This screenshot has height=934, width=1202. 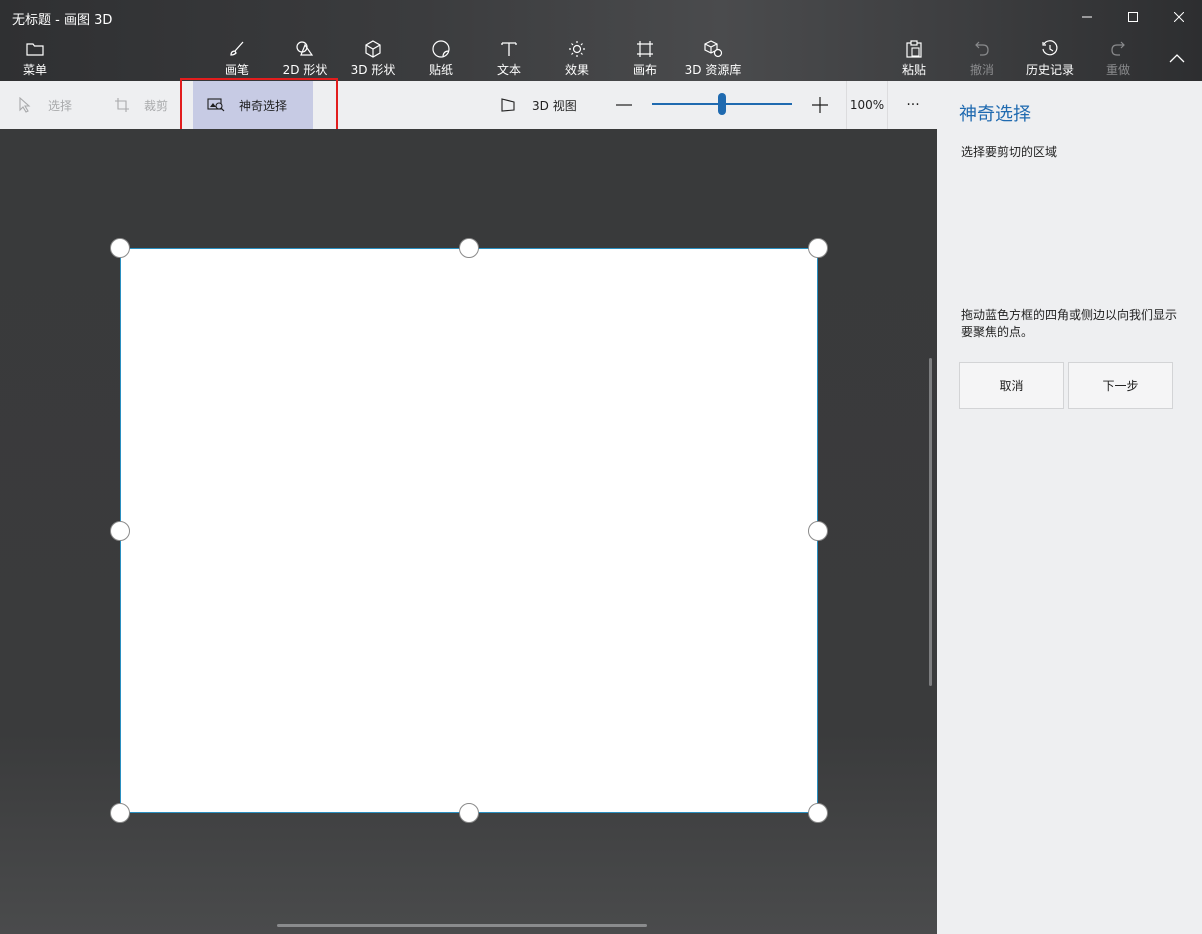 What do you see at coordinates (645, 49) in the screenshot?
I see `canvas-icon` at bounding box center [645, 49].